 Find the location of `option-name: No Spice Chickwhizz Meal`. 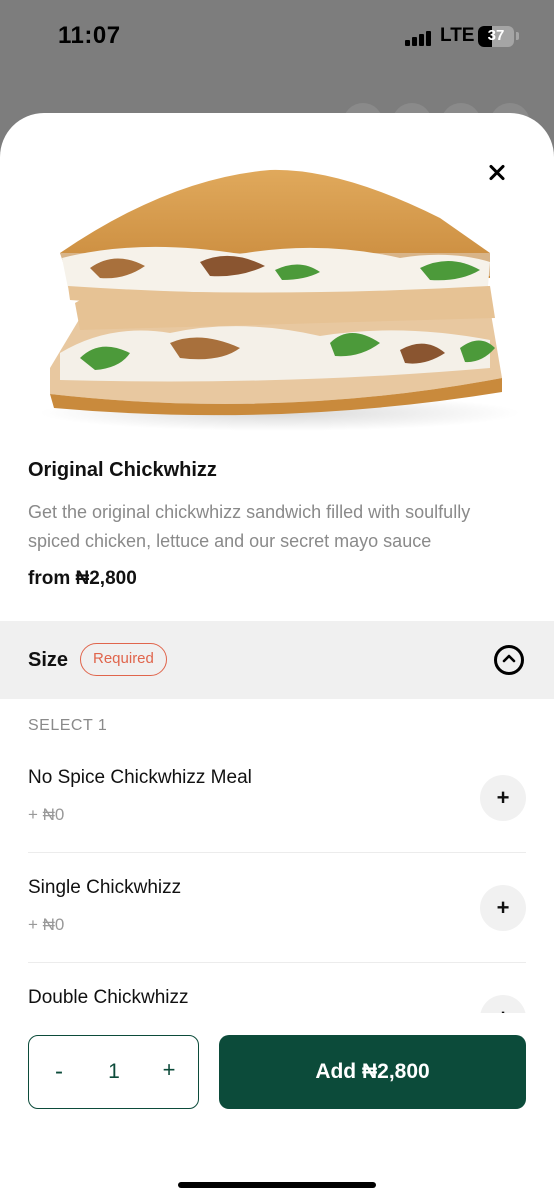

option-name: No Spice Chickwhizz Meal is located at coordinates (140, 777).